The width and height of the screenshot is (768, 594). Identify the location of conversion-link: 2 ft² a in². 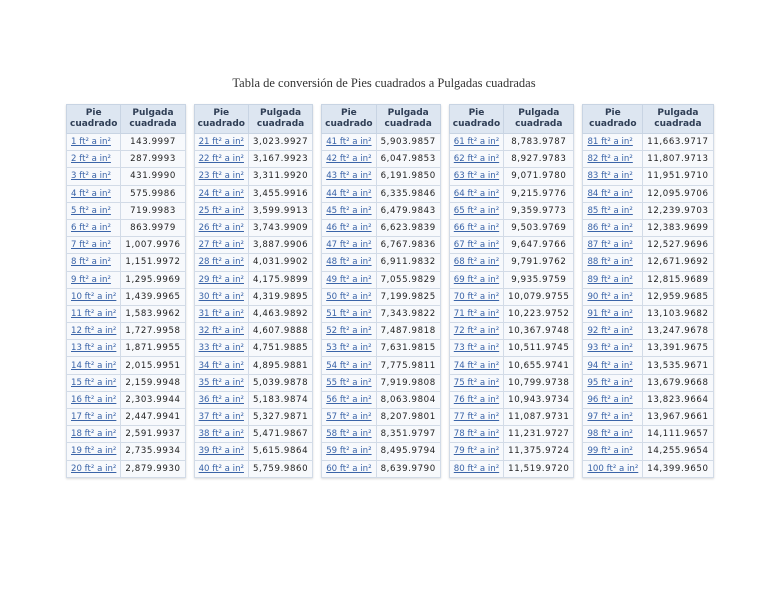
(93, 159).